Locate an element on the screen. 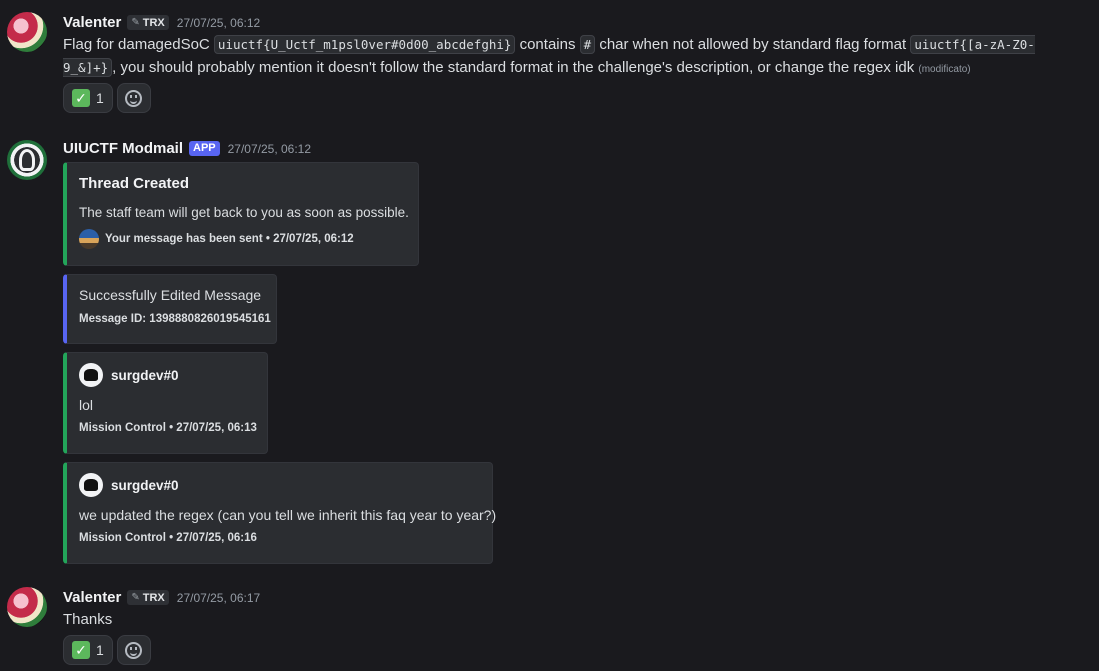 This screenshot has height=671, width=1099. timestamp: 27/07/25, 06:17 is located at coordinates (218, 598).